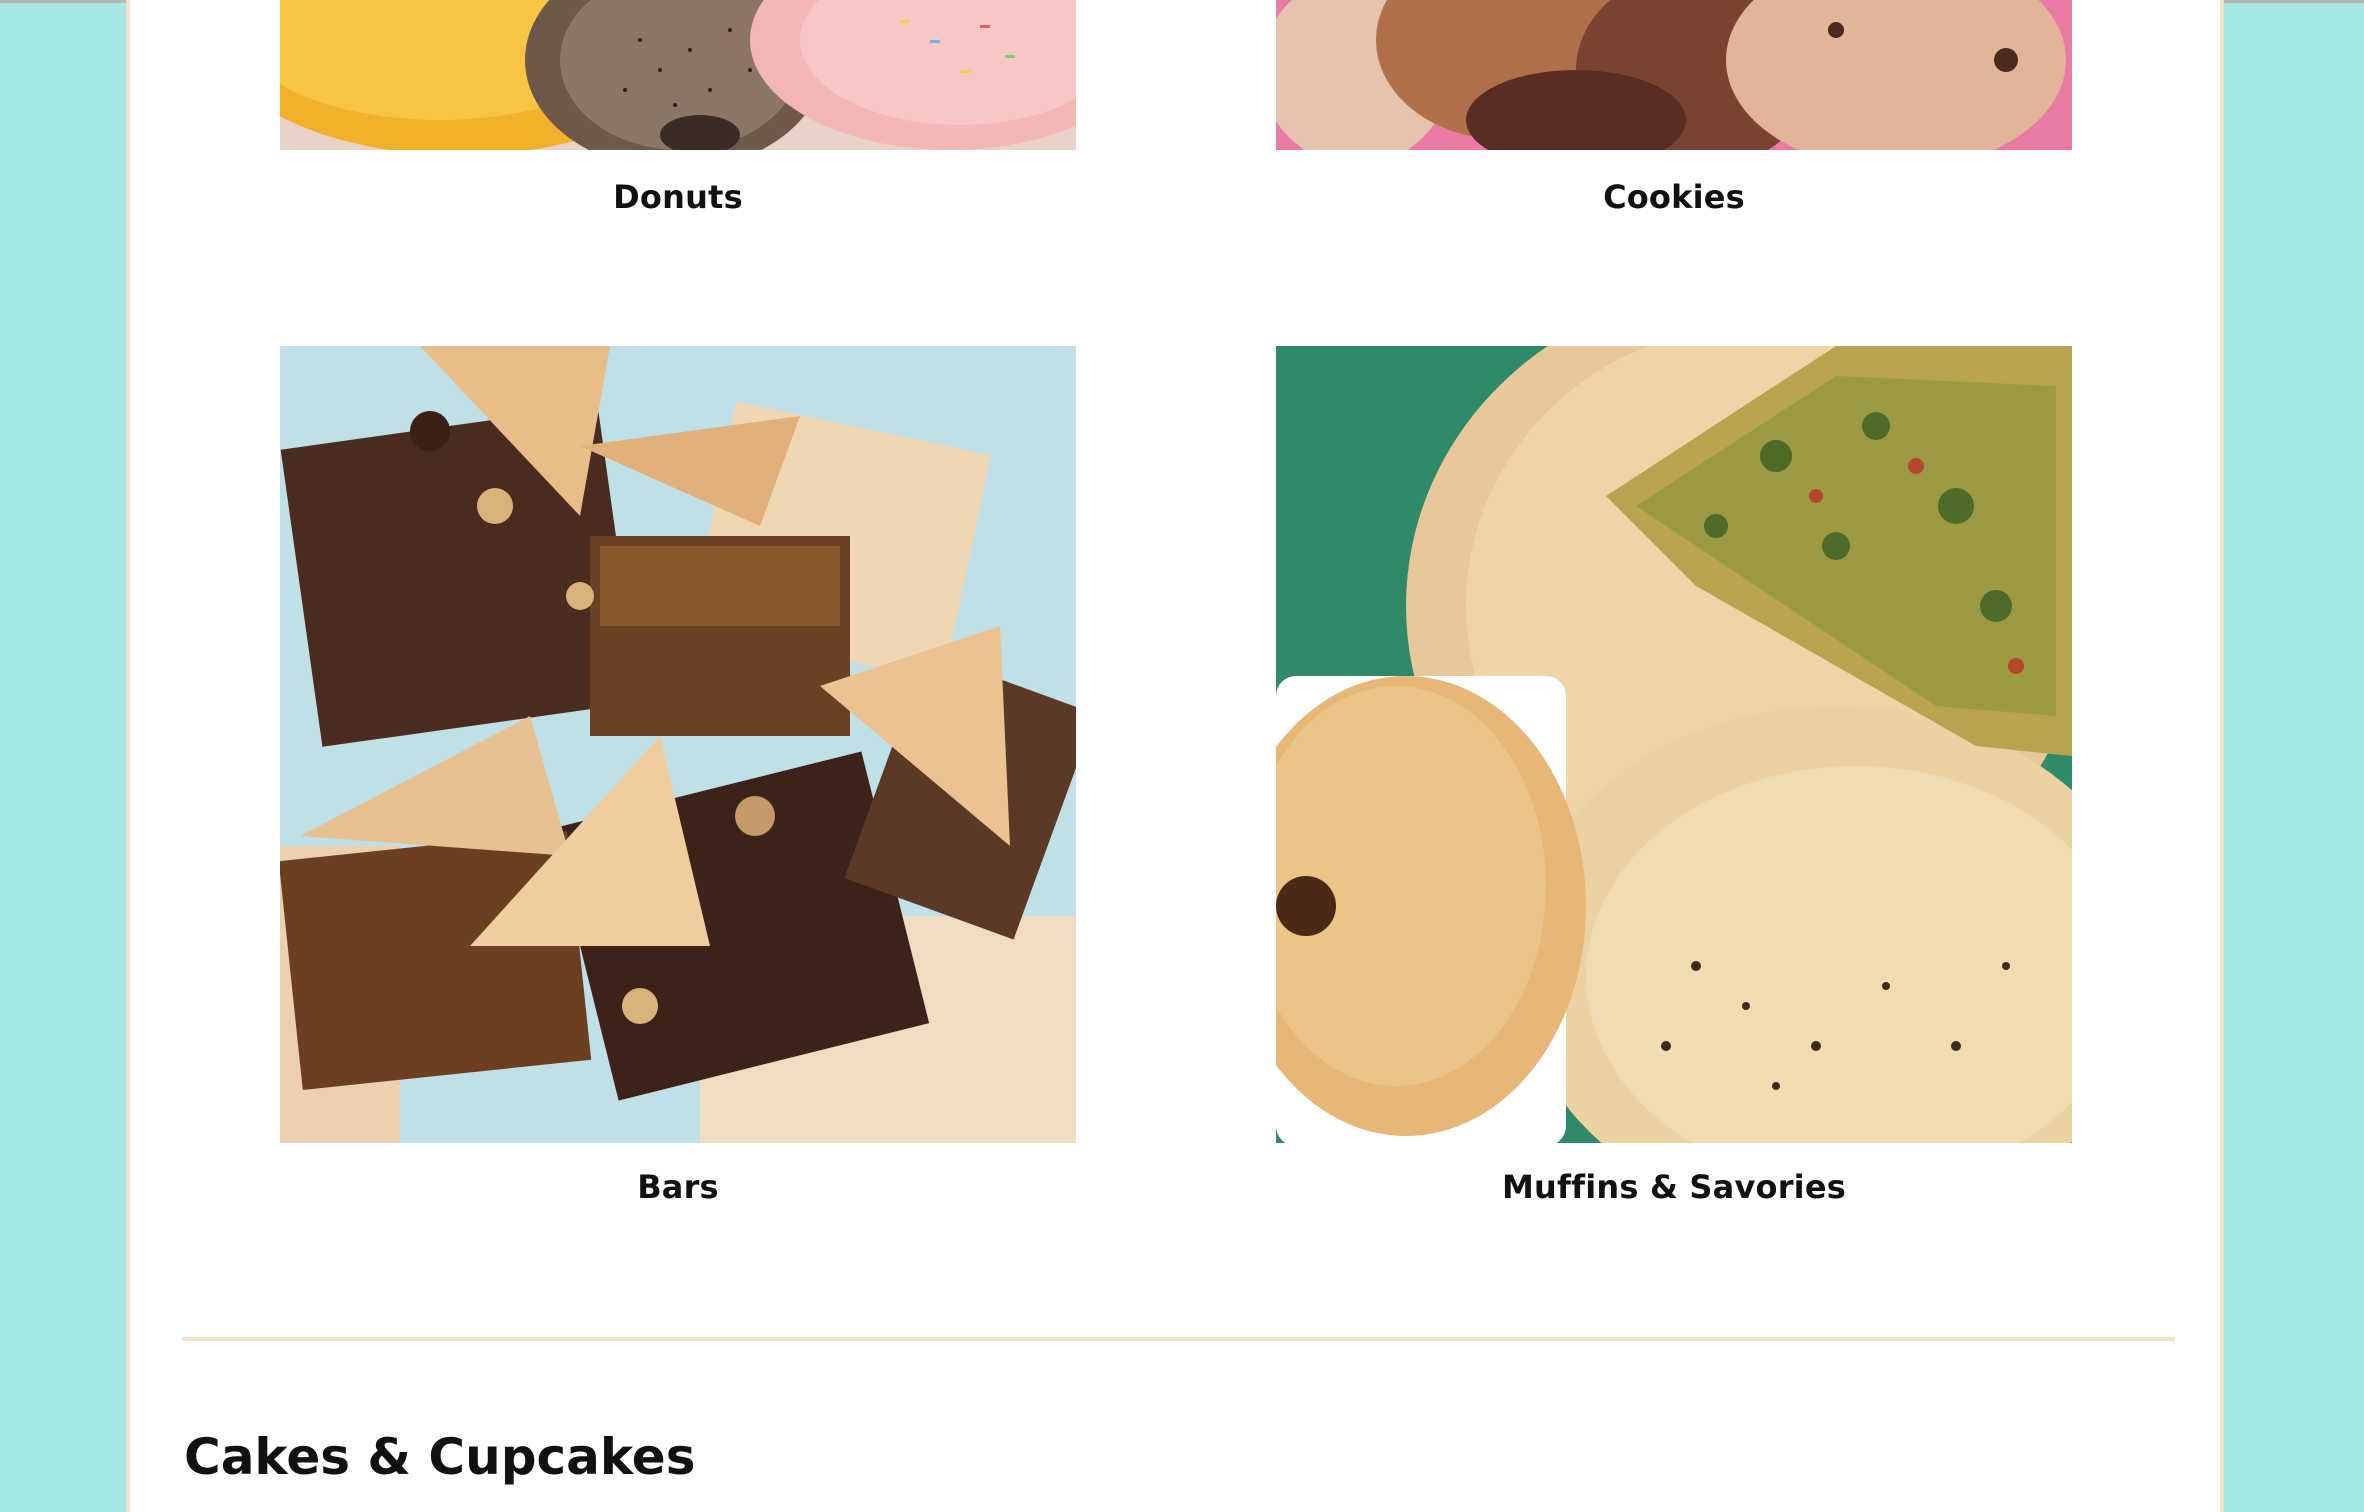 This screenshot has width=2364, height=1512. I want to click on category-tile-donuts: Donuts, so click(678, 115).